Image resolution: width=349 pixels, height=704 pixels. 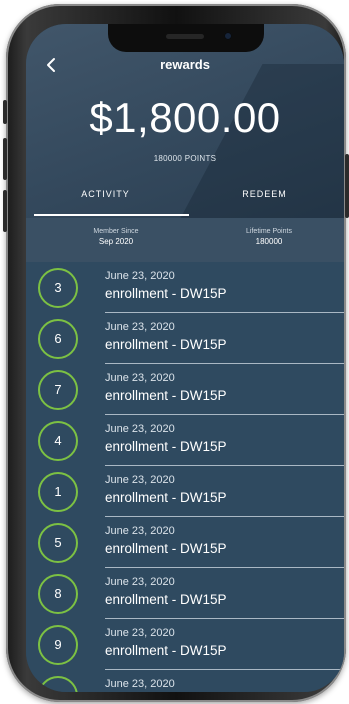 I want to click on activity-badge: 6, so click(x=58, y=339).